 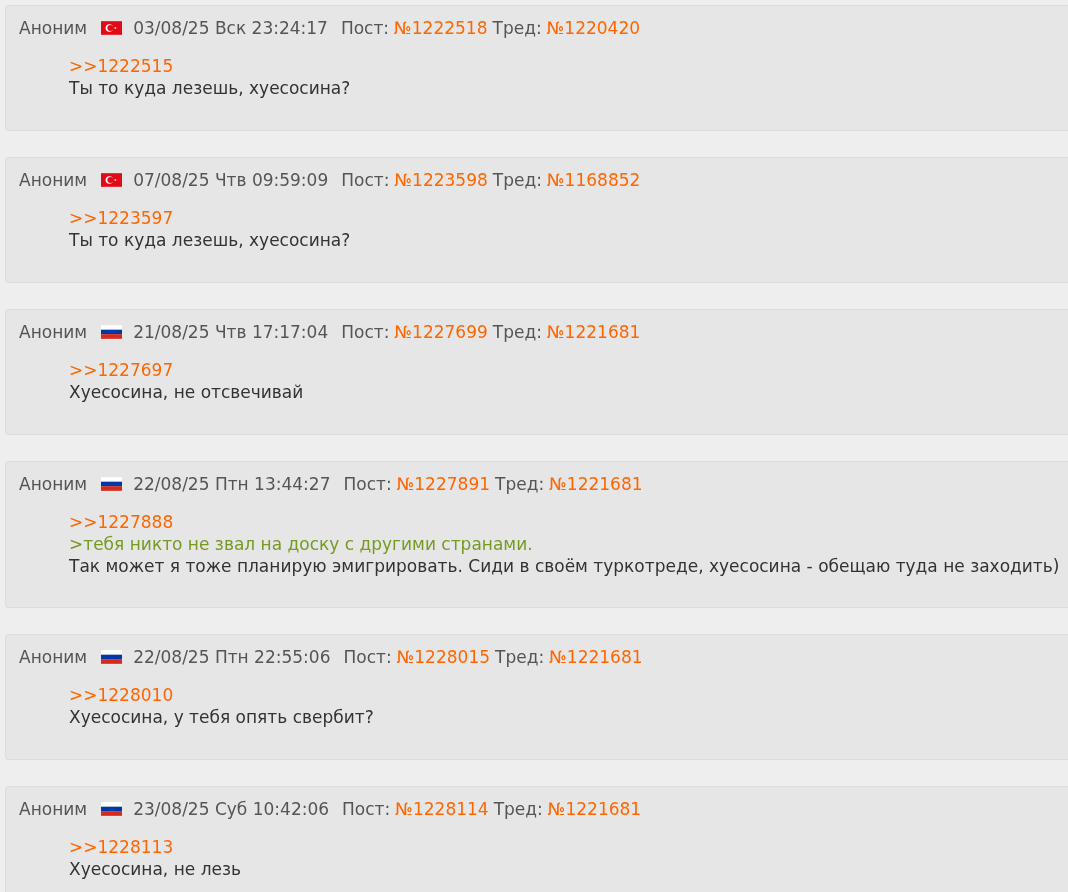 What do you see at coordinates (222, 717) in the screenshot?
I see `post-text: Хуесосина, у тебя опять свербит?` at bounding box center [222, 717].